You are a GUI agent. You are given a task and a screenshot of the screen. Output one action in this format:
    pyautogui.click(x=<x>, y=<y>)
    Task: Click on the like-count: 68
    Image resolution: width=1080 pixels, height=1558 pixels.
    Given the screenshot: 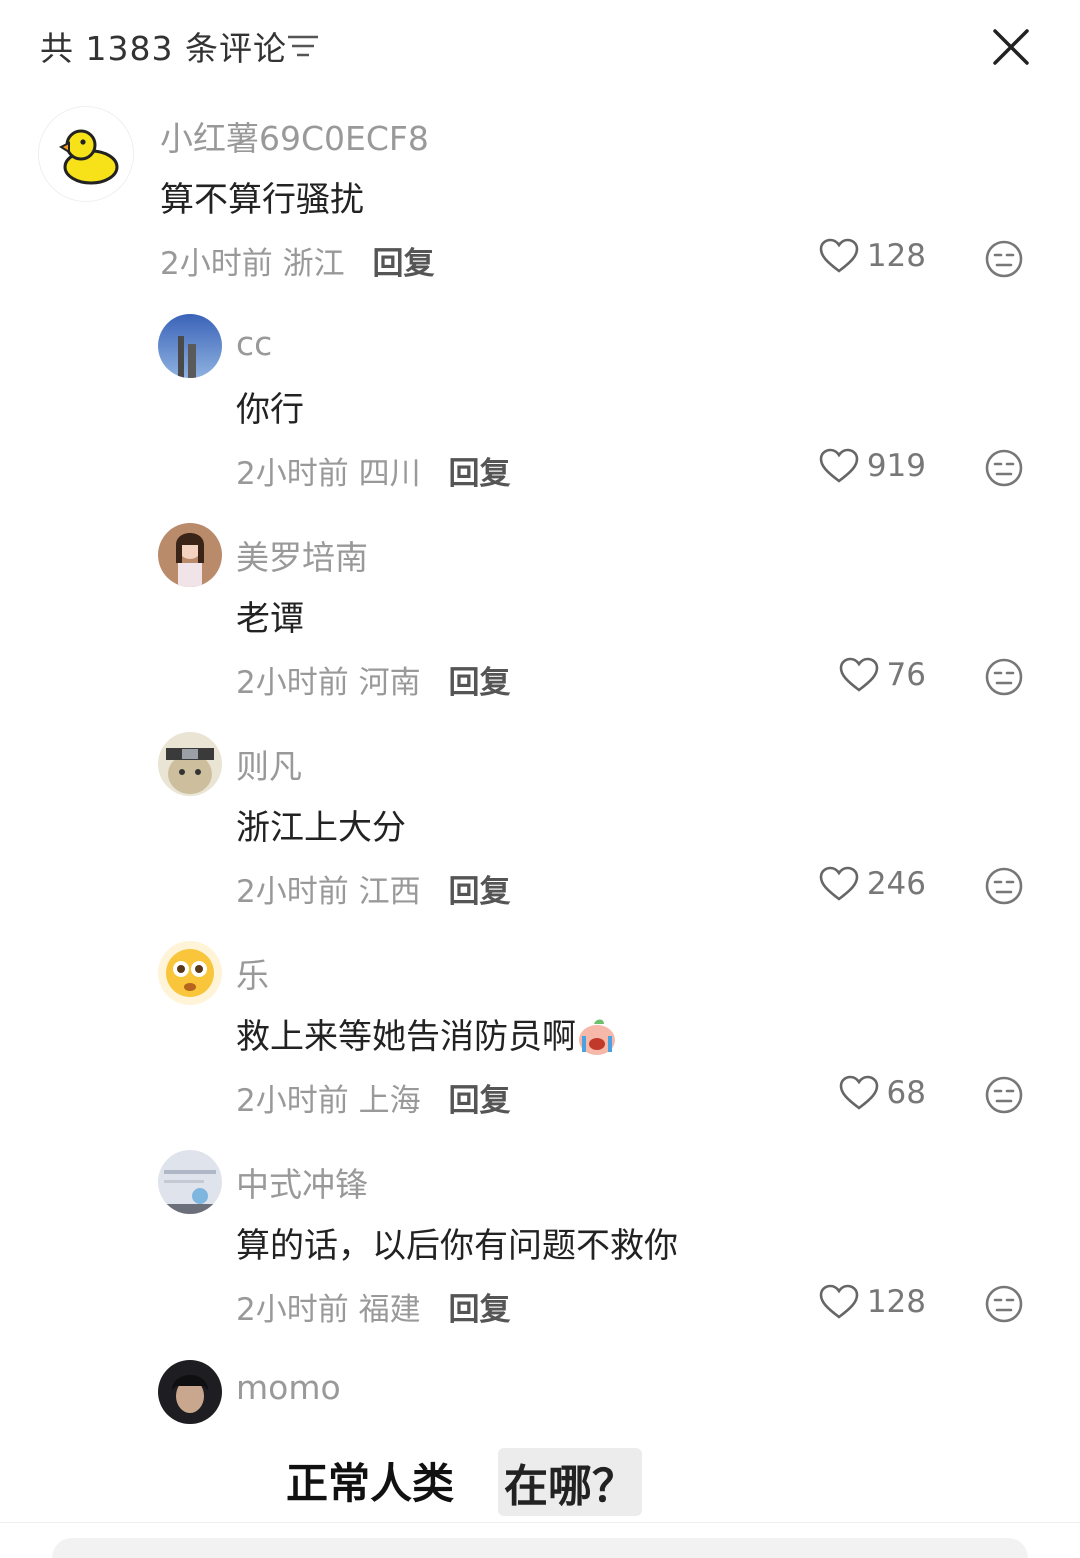 What is the action you would take?
    pyautogui.click(x=906, y=1093)
    